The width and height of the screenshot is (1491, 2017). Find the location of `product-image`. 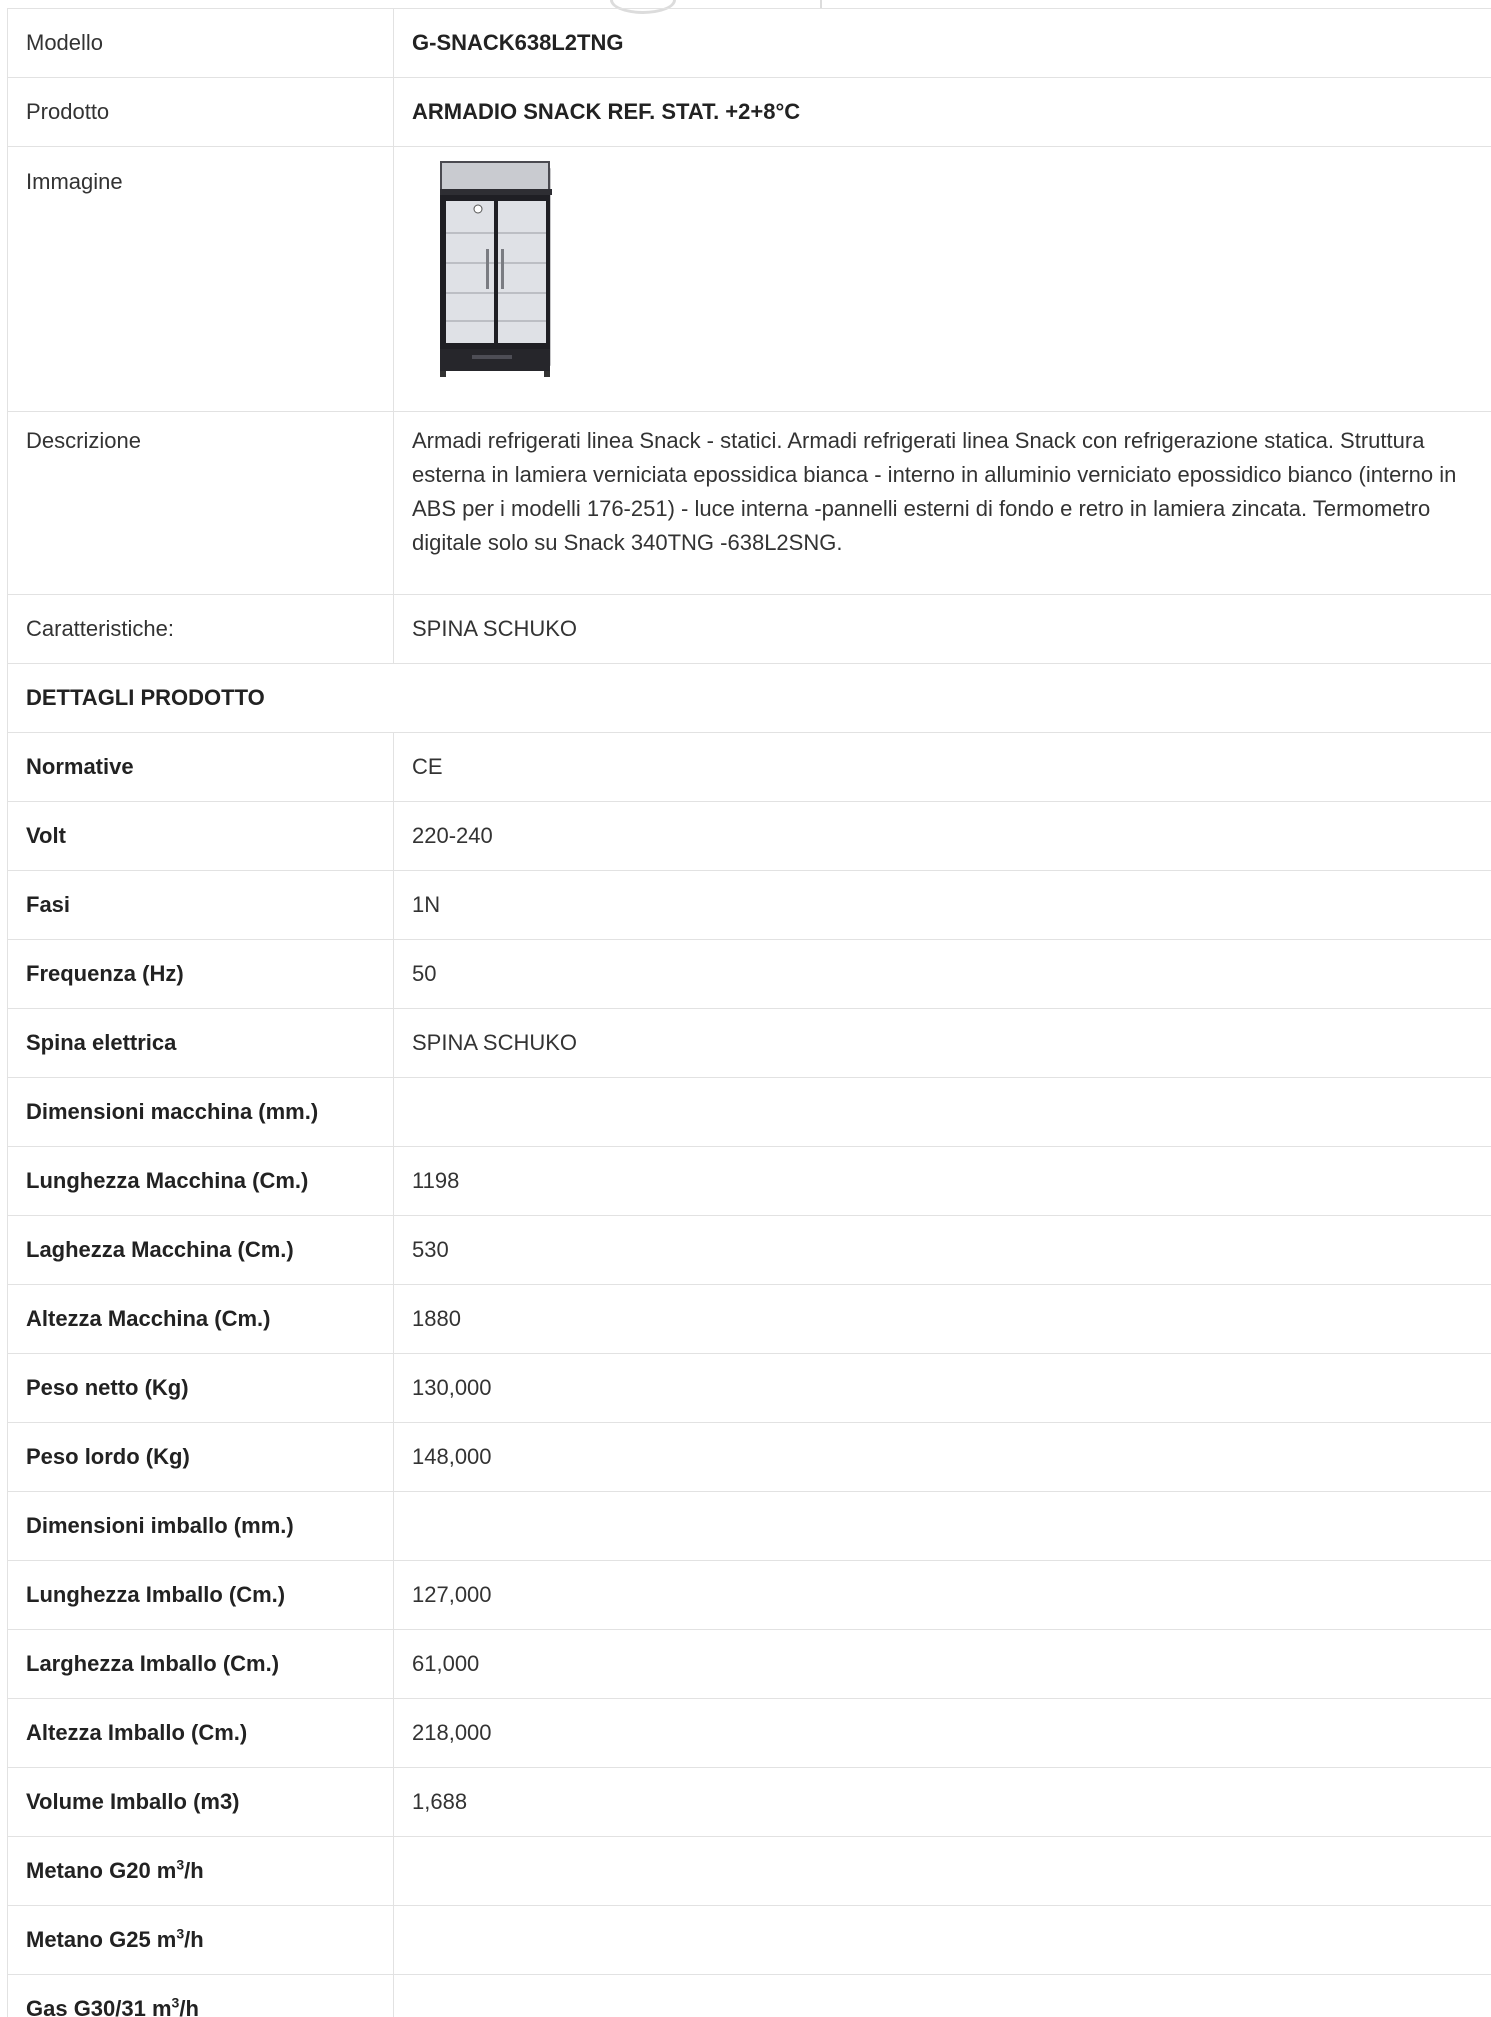

product-image is located at coordinates (482, 271).